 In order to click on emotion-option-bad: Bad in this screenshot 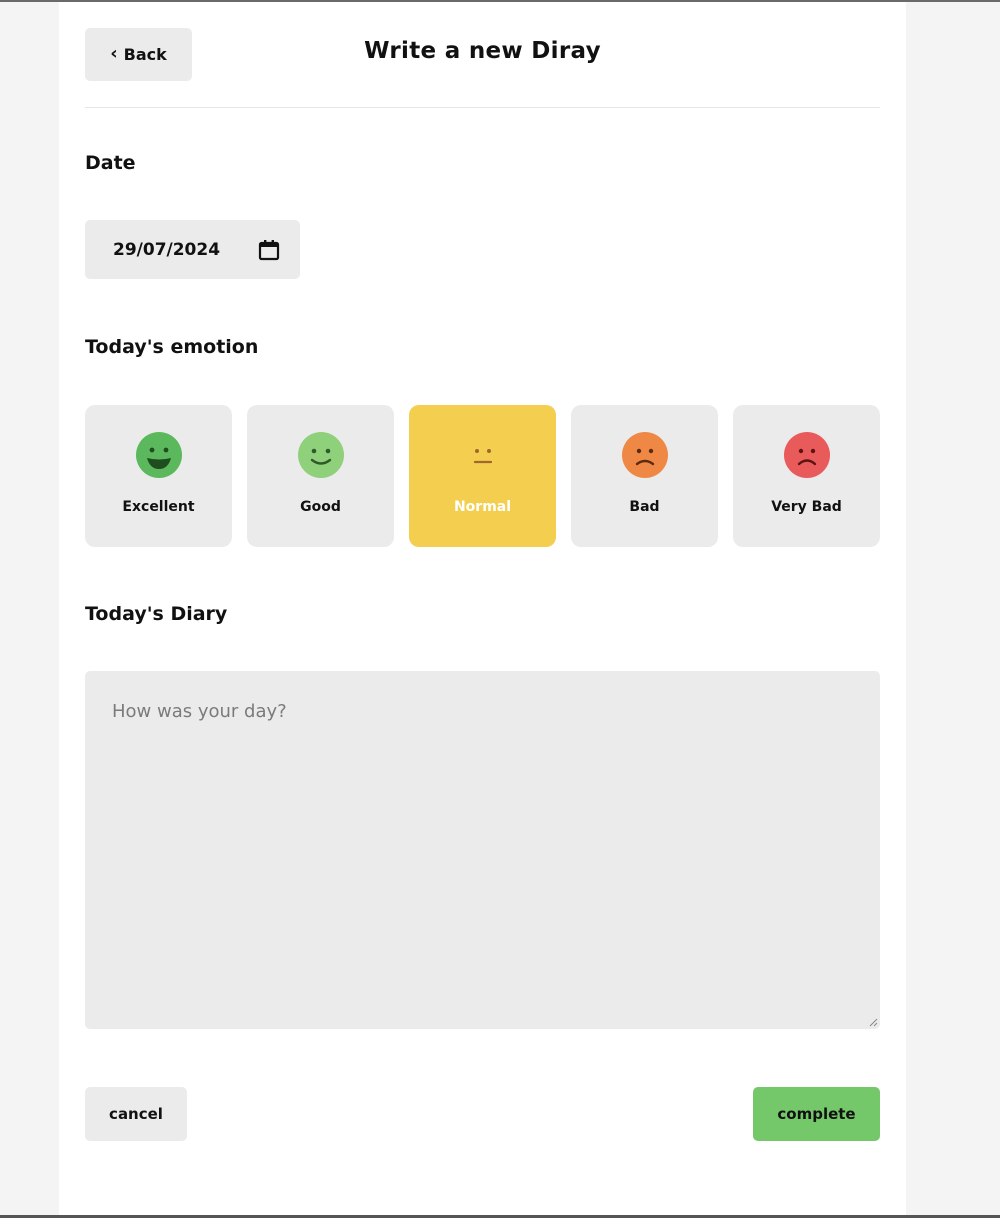, I will do `click(644, 476)`.